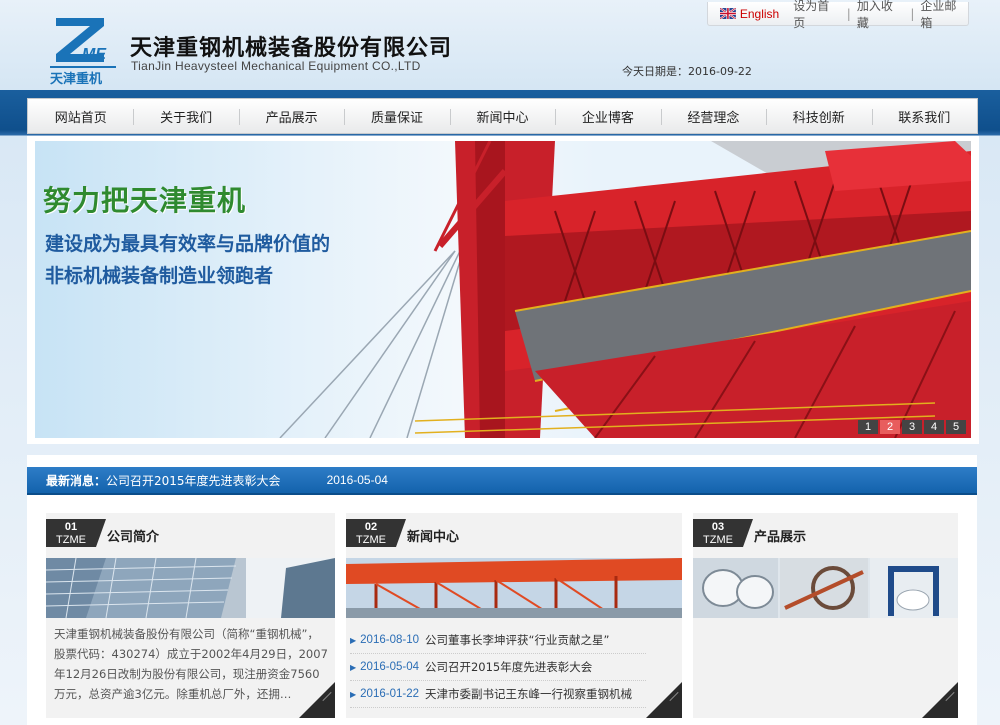 This screenshot has height=725, width=1000. I want to click on company-name-cn: 天津重钢机械装备股份有限公司, so click(291, 48).